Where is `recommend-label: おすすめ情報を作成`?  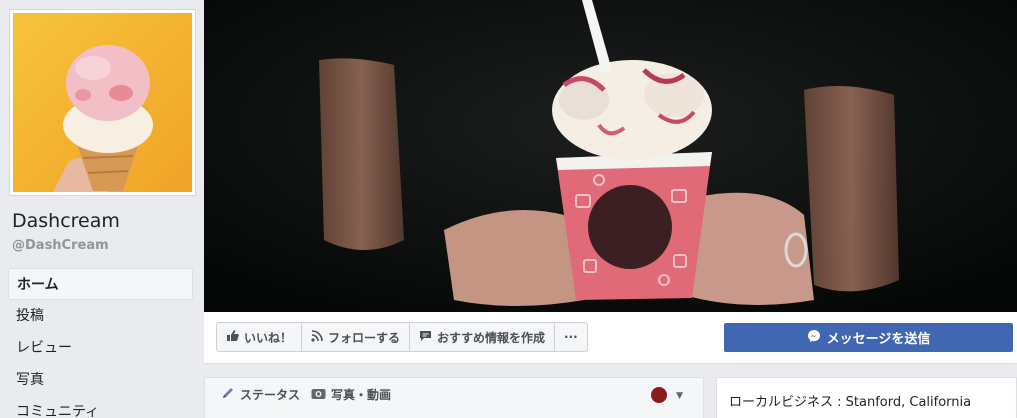
recommend-label: おすすめ情報を作成 is located at coordinates (491, 337).